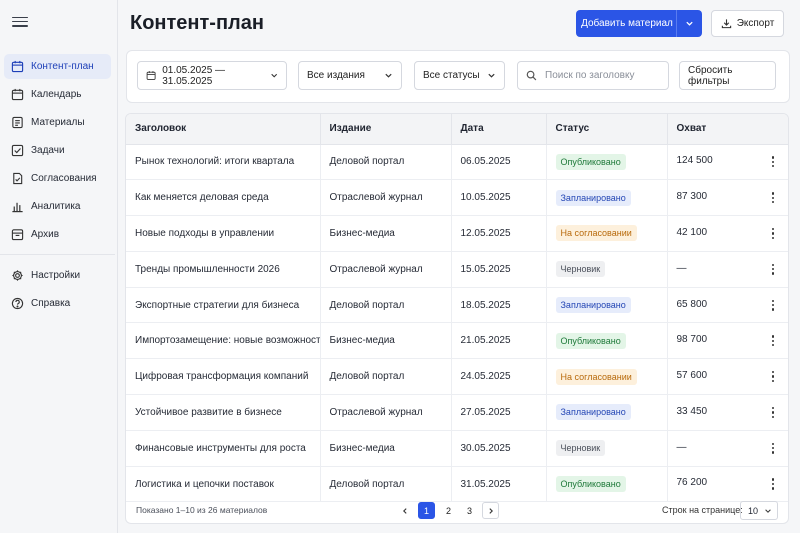 The height and width of the screenshot is (533, 800). I want to click on publication-select: Все издания, so click(350, 75).